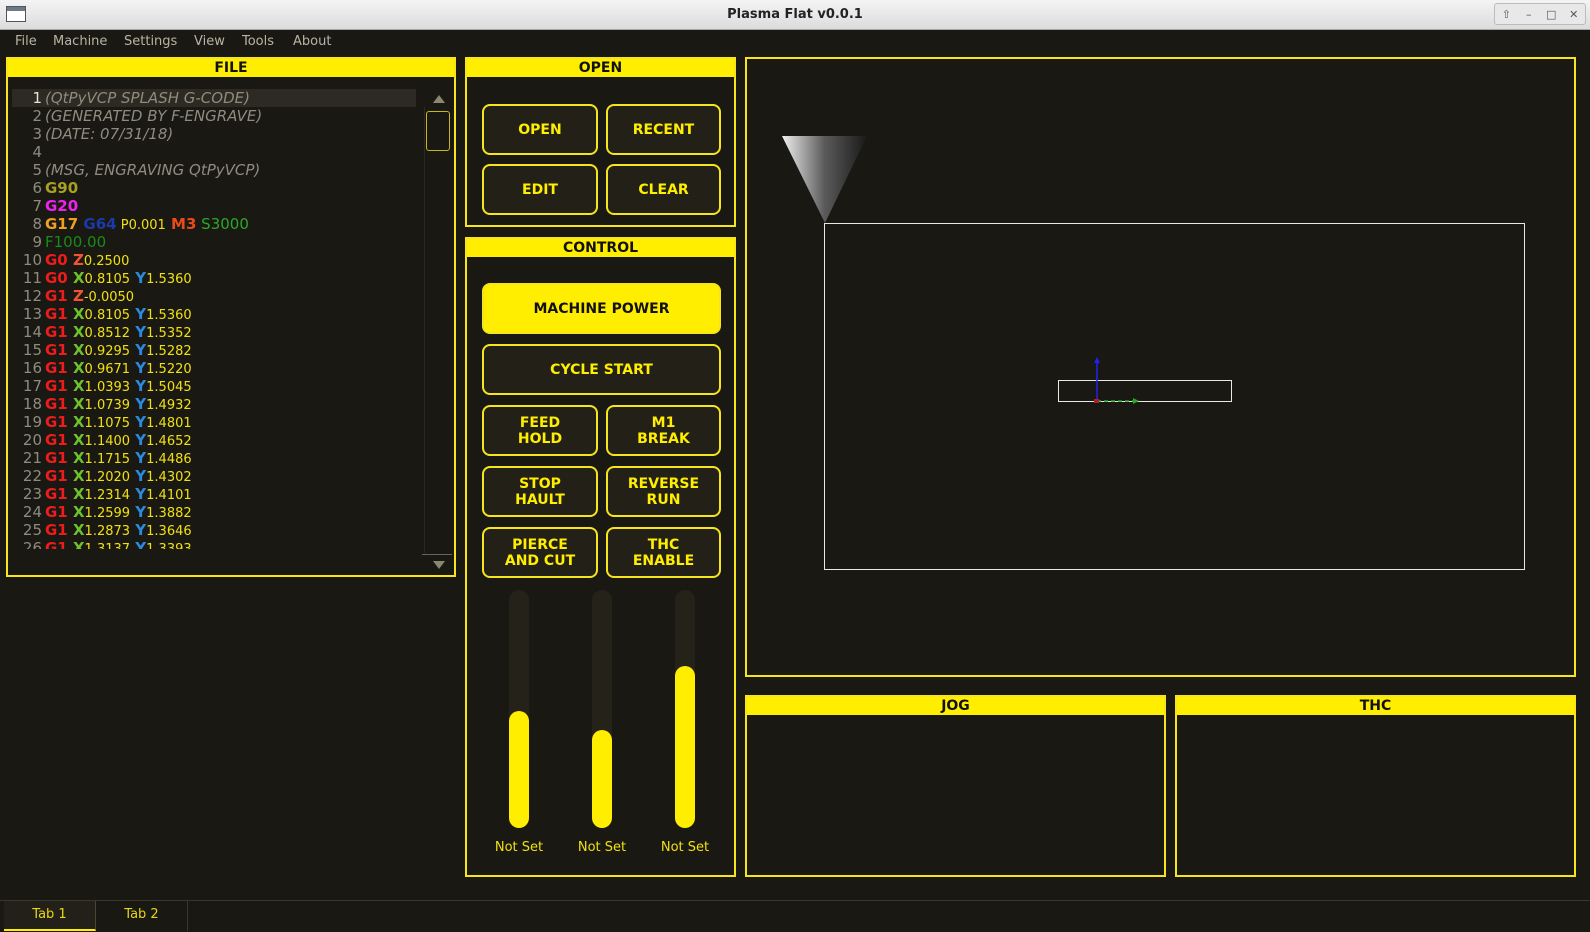 The image size is (1590, 932). I want to click on gcode-line: 12 G1 Z-0.0050, so click(214, 296).